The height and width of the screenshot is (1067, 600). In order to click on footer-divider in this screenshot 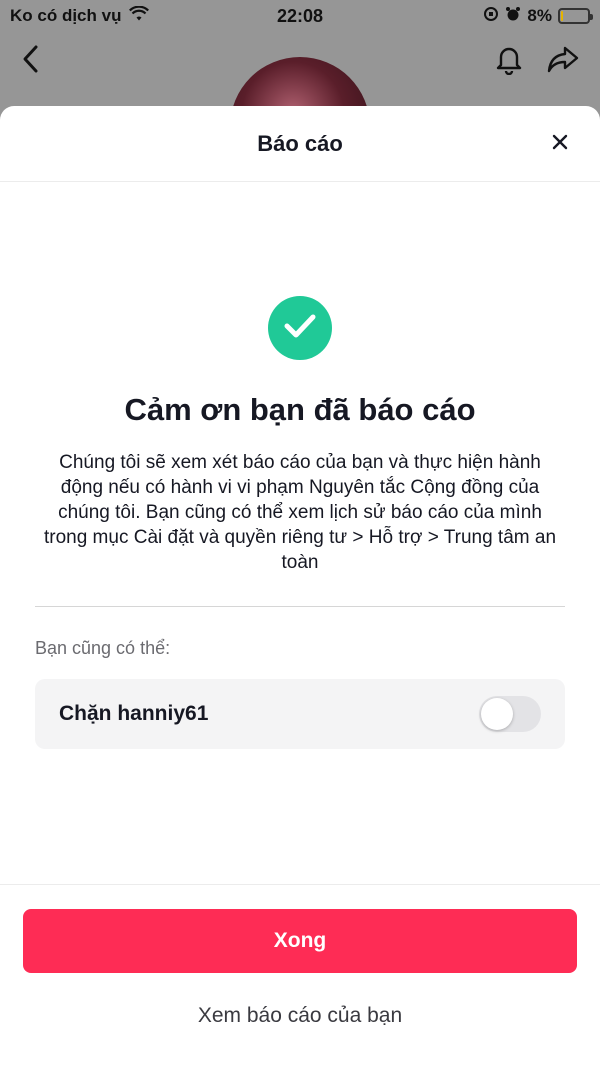, I will do `click(300, 884)`.